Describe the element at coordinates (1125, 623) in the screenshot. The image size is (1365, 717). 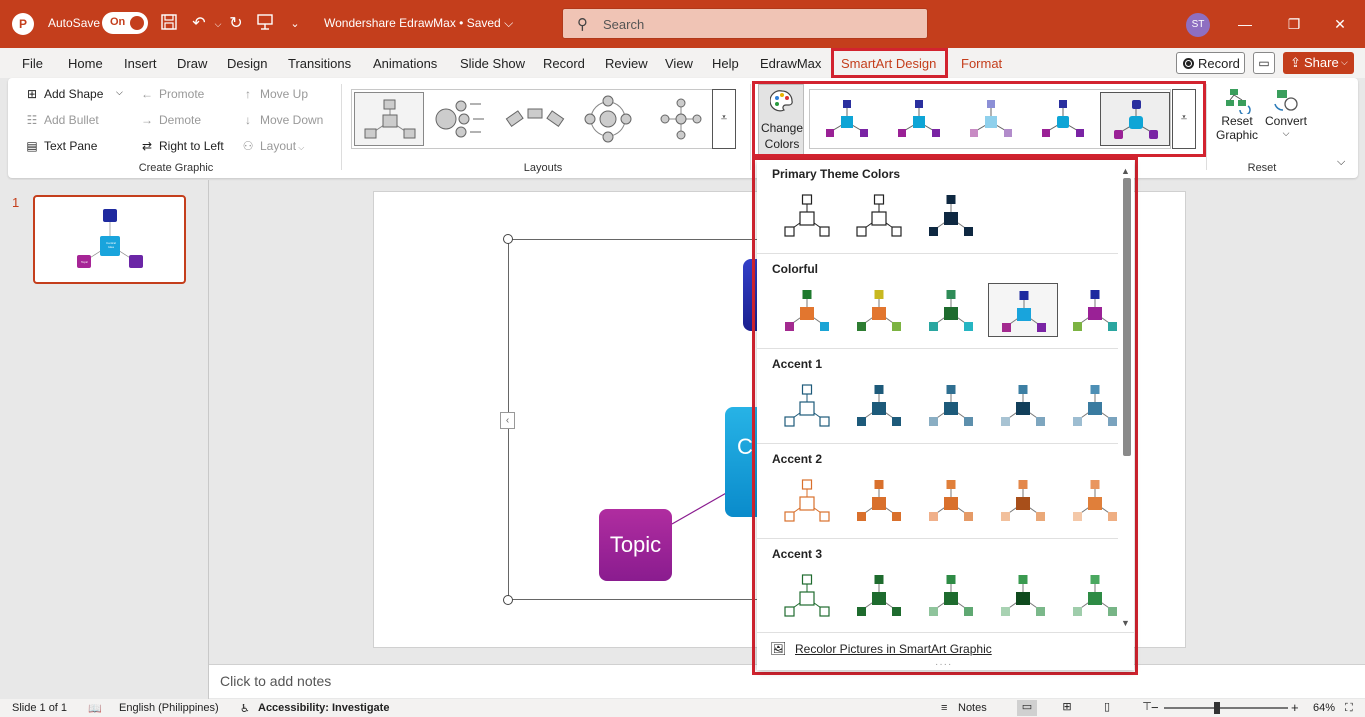
I see `scroll-down-icon: ▼` at that location.